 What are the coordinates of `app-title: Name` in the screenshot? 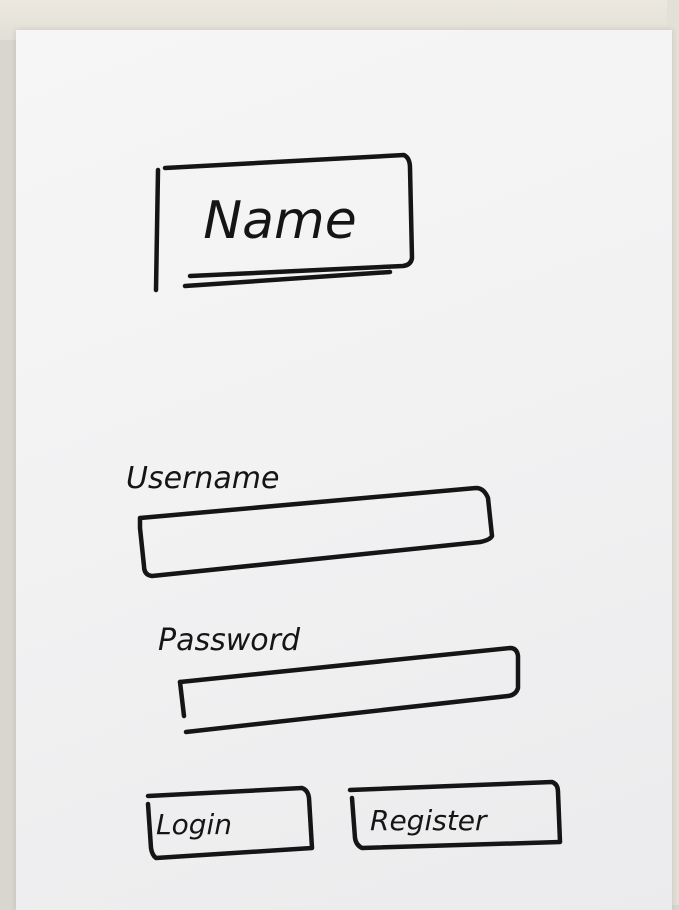 It's located at (279, 221).